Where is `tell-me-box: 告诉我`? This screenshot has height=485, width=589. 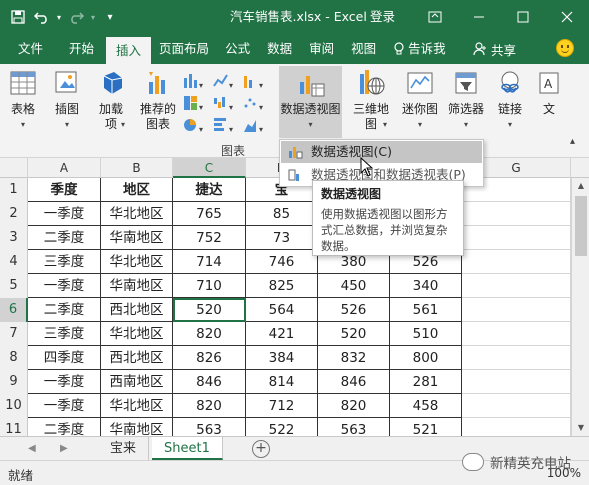 tell-me-box: 告诉我 is located at coordinates (420, 49).